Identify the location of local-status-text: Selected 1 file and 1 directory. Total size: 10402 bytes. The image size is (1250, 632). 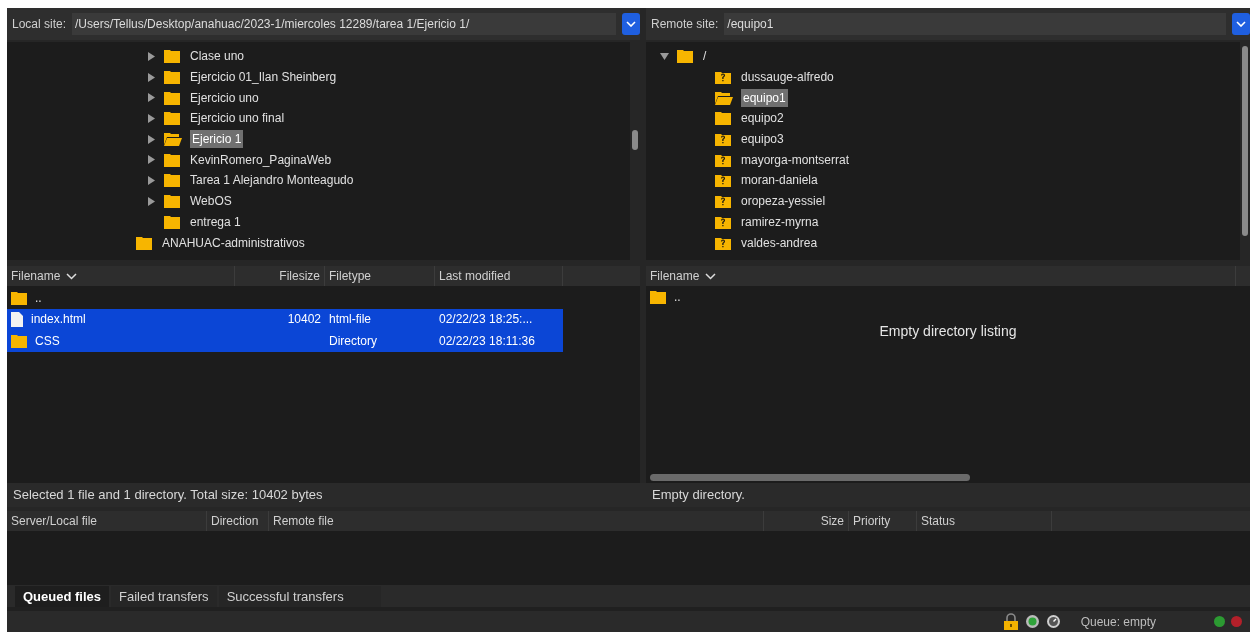
(168, 495).